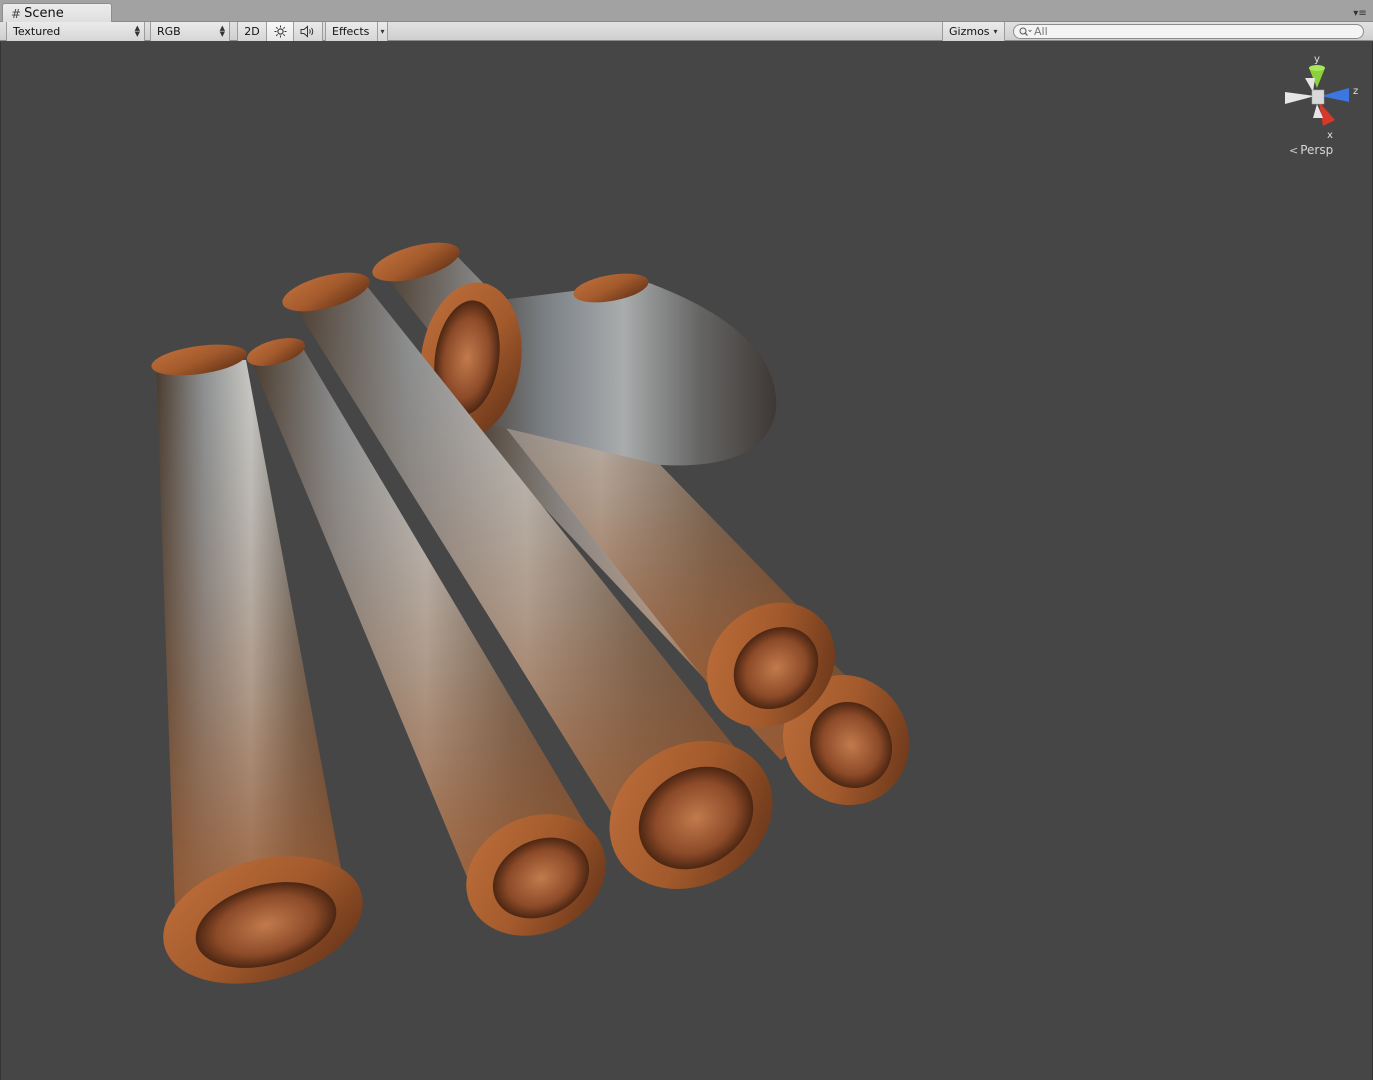 This screenshot has width=1373, height=1080. Describe the element at coordinates (969, 31) in the screenshot. I see `gizmos-label: Gizmos` at that location.